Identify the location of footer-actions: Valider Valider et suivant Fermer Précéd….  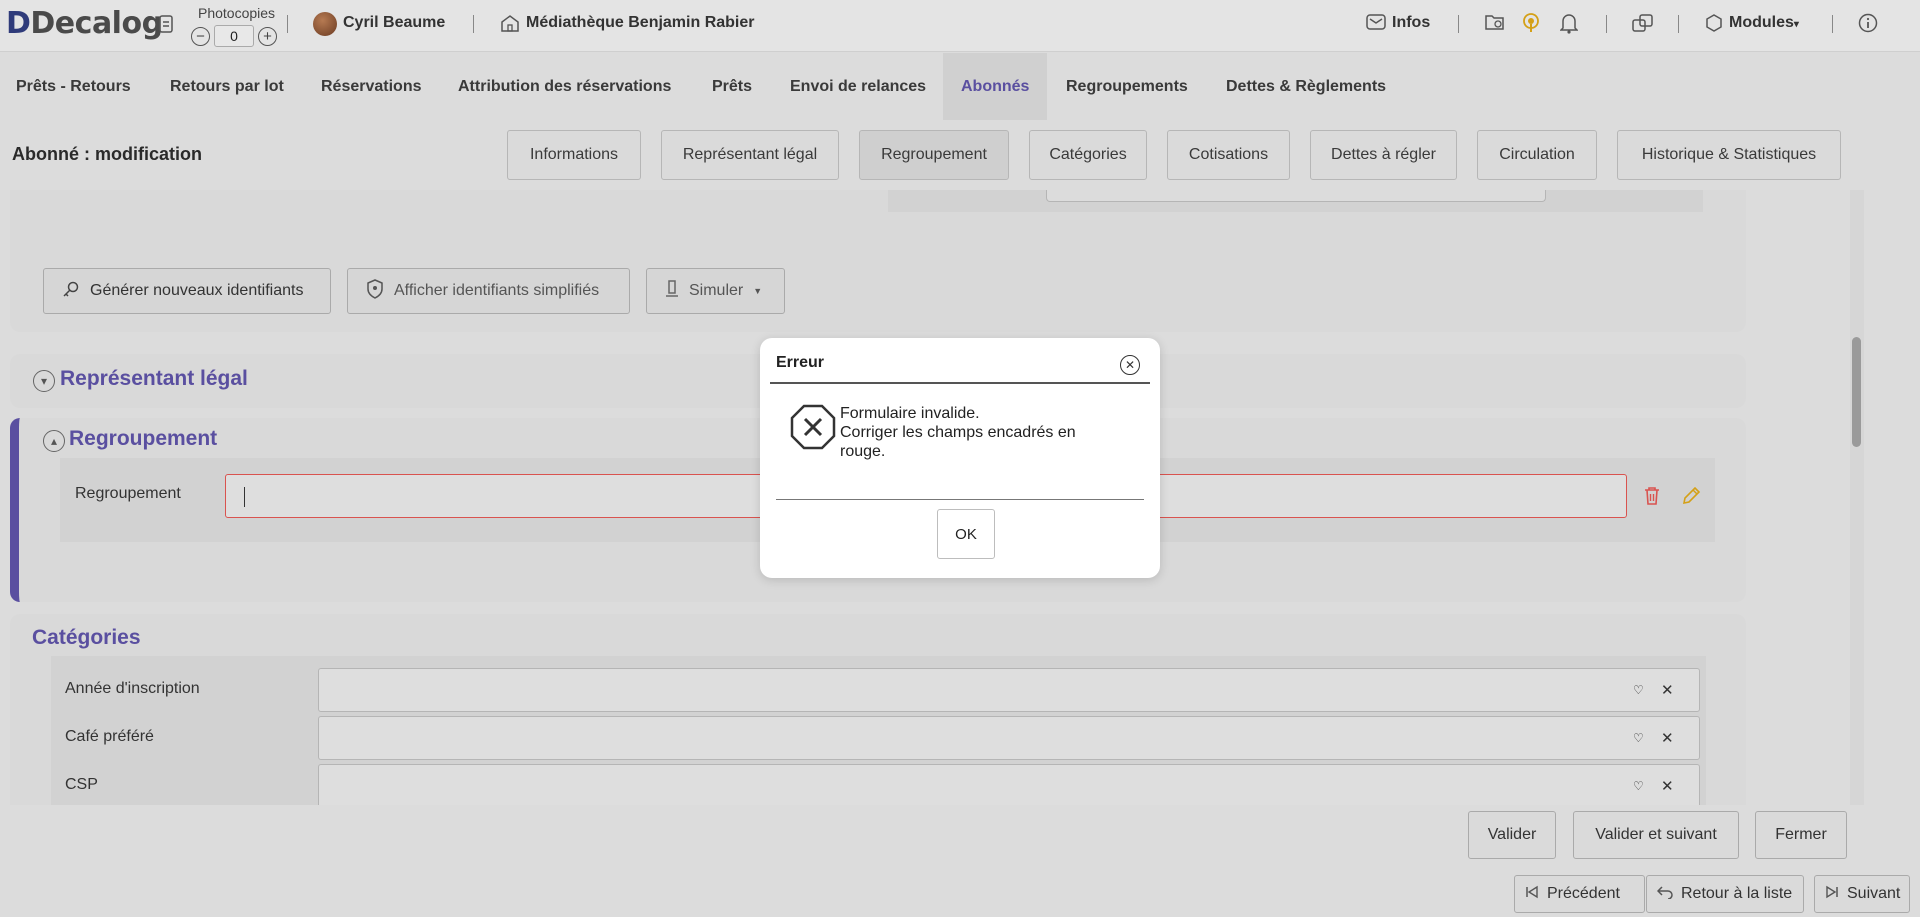
(960, 861).